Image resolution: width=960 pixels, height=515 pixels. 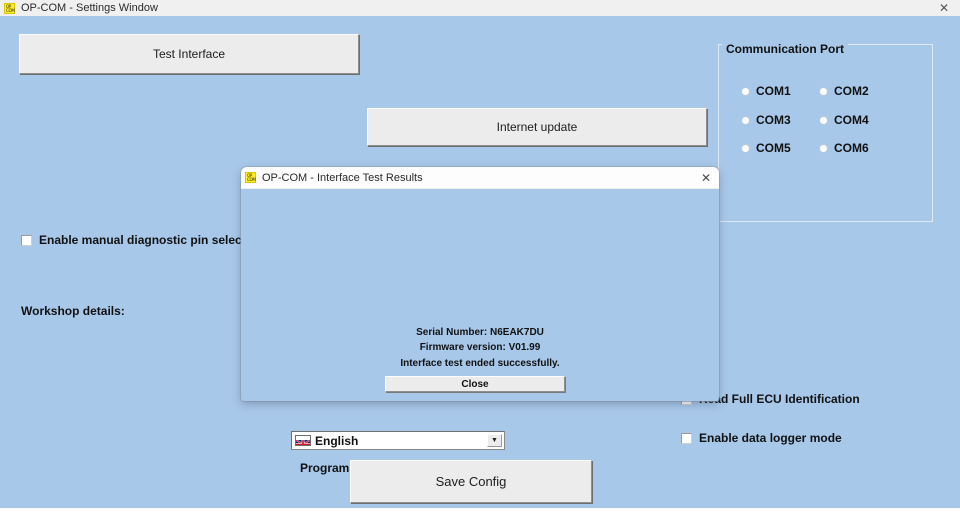 I want to click on radio-com4: COM4, so click(x=844, y=120).